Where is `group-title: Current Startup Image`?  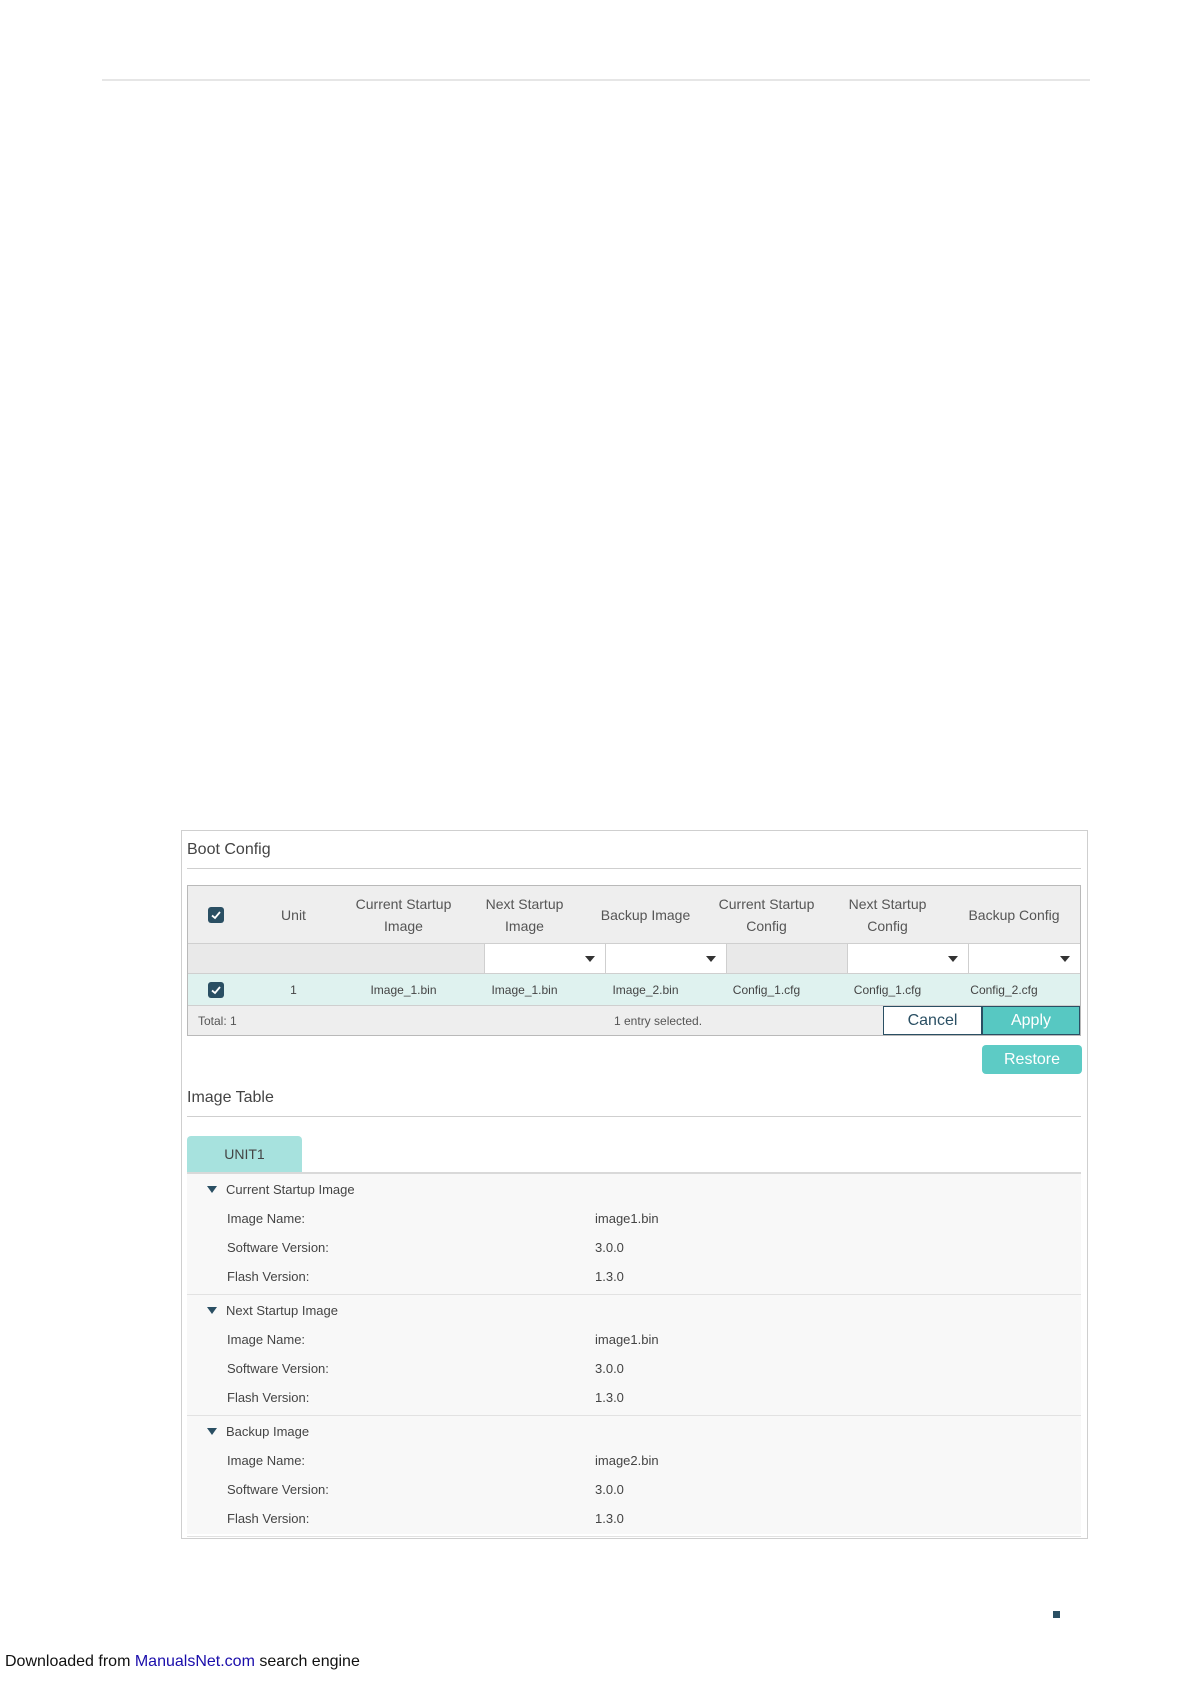
group-title: Current Startup Image is located at coordinates (290, 1189).